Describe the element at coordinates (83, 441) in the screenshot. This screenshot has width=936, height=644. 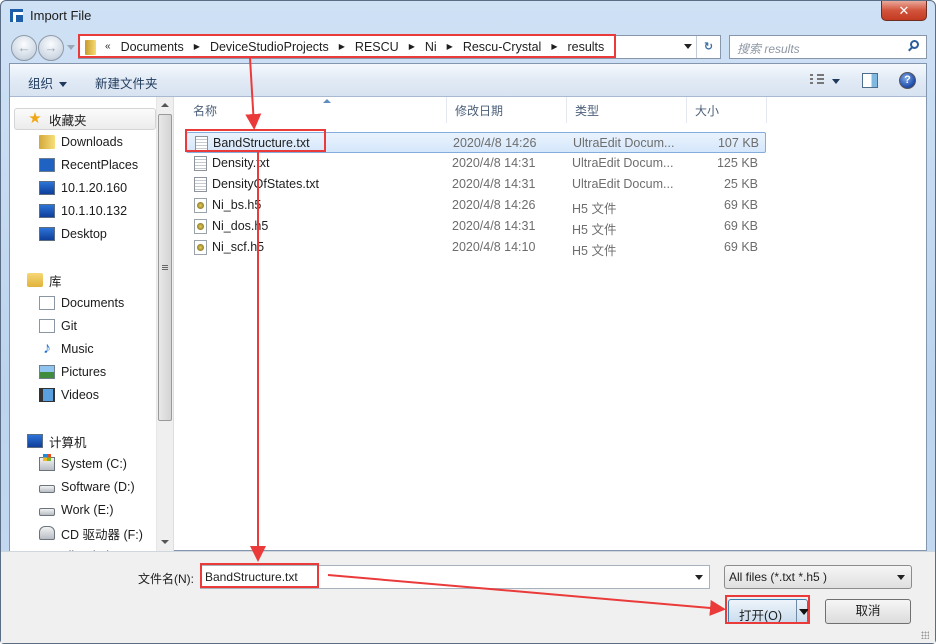
I see `sidebar-computer: 计算机` at that location.